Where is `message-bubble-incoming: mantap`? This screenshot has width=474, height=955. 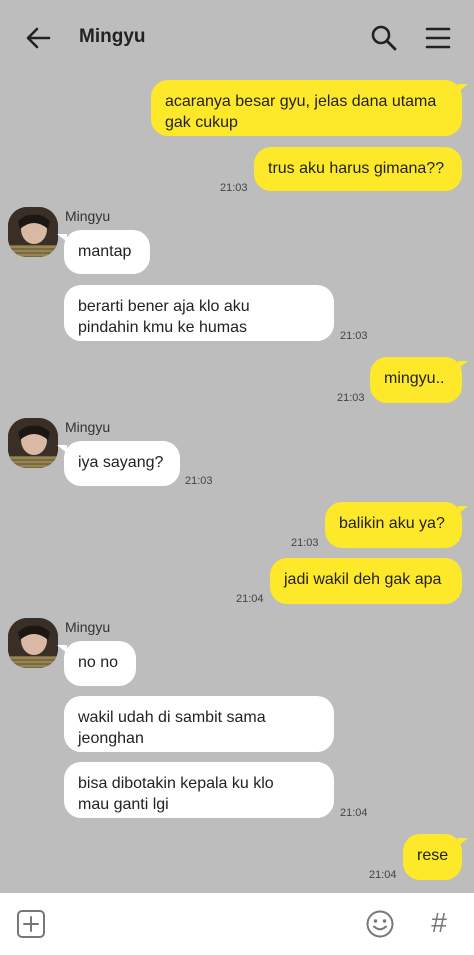
message-bubble-incoming: mantap is located at coordinates (107, 252).